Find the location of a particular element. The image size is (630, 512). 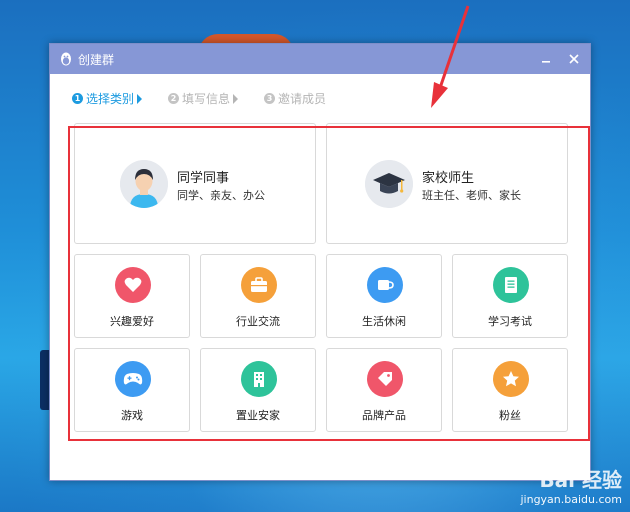

watermark: Bai 经验 jingyan.baidu.com is located at coordinates (571, 485).